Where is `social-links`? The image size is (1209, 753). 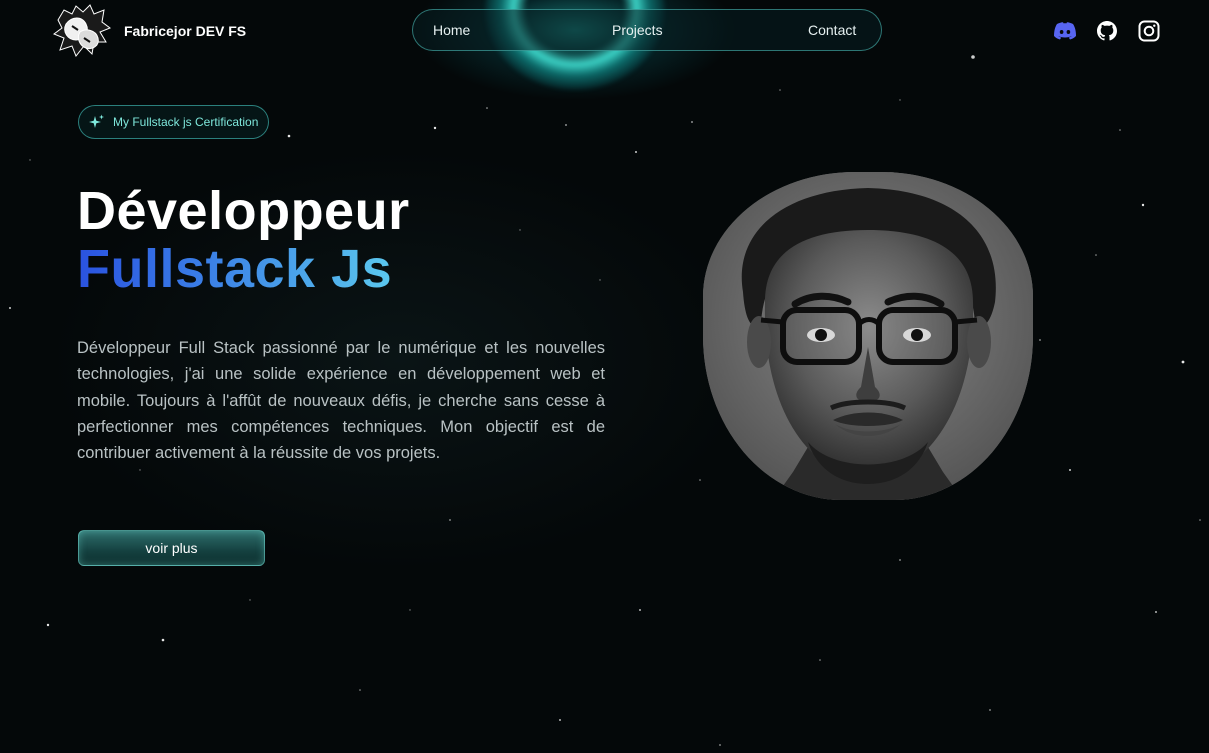
social-links is located at coordinates (1107, 31).